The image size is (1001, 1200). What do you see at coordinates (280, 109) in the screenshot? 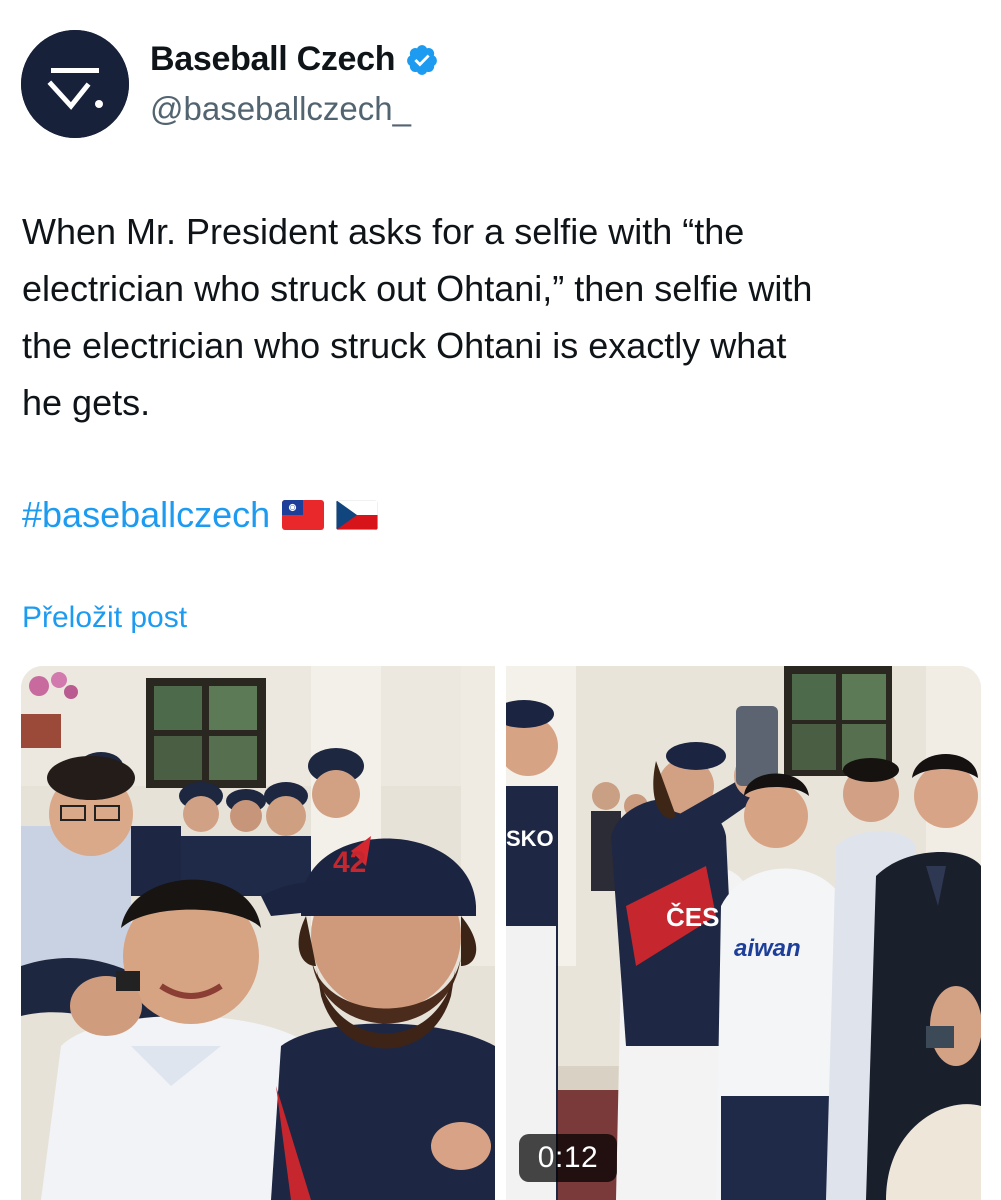
I see `author-handle: @baseballczech_` at bounding box center [280, 109].